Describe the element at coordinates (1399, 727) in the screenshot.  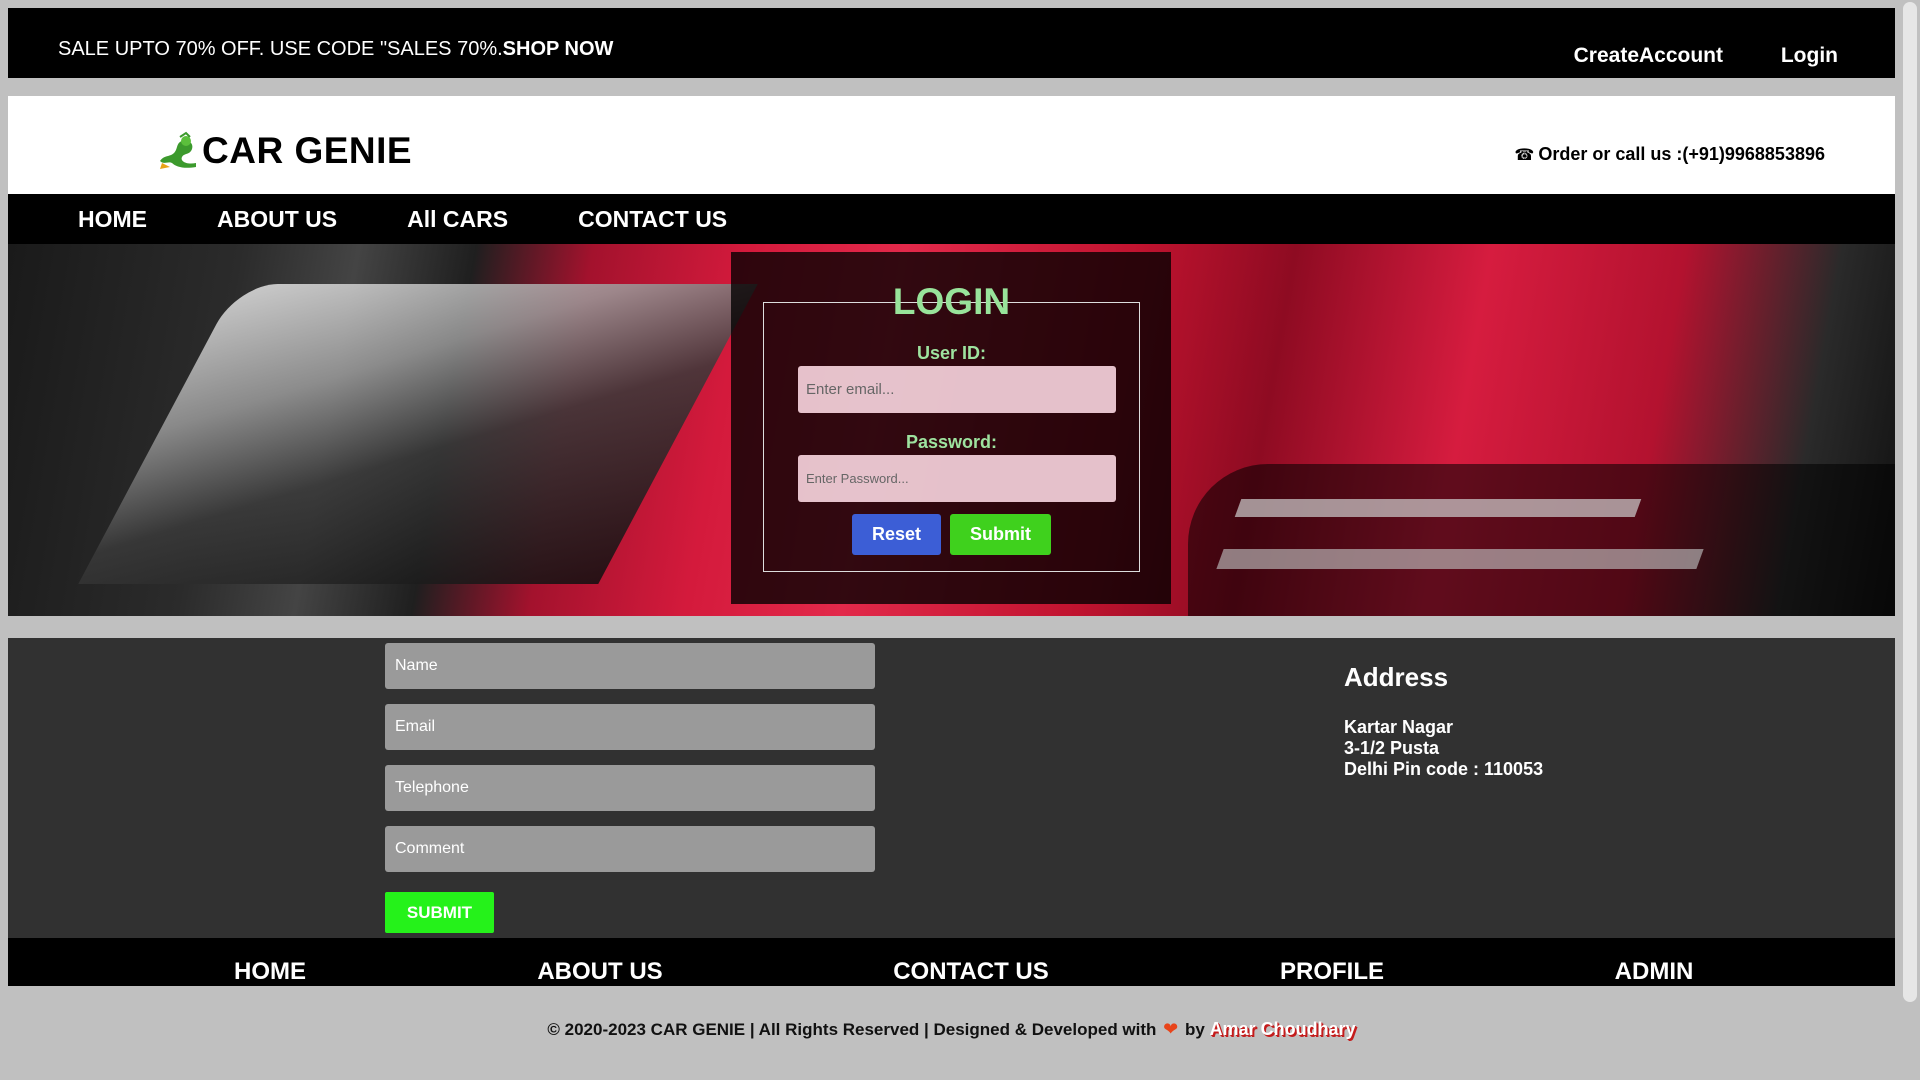
I see `address-line: Kartar Nagar` at that location.